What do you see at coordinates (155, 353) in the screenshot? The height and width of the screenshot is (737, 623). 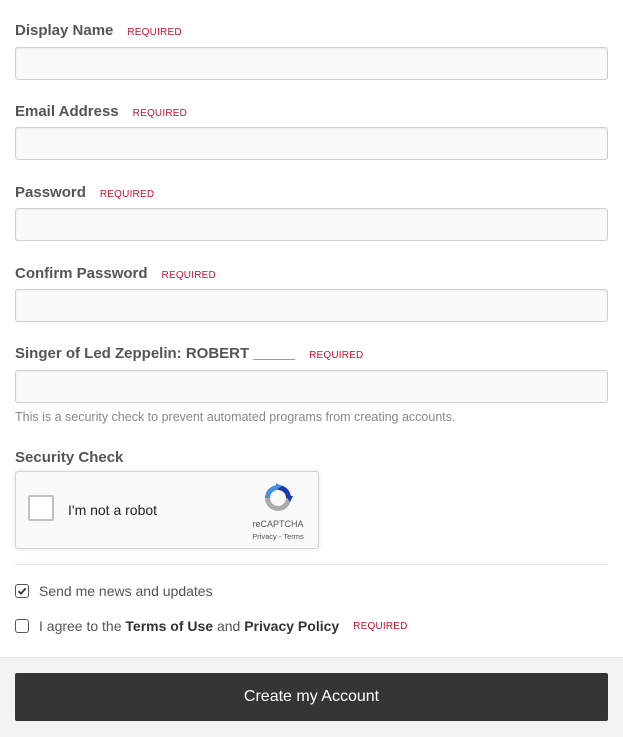 I see `security-question-label: Singer of Led Zeppelin: ROBERT _____` at bounding box center [155, 353].